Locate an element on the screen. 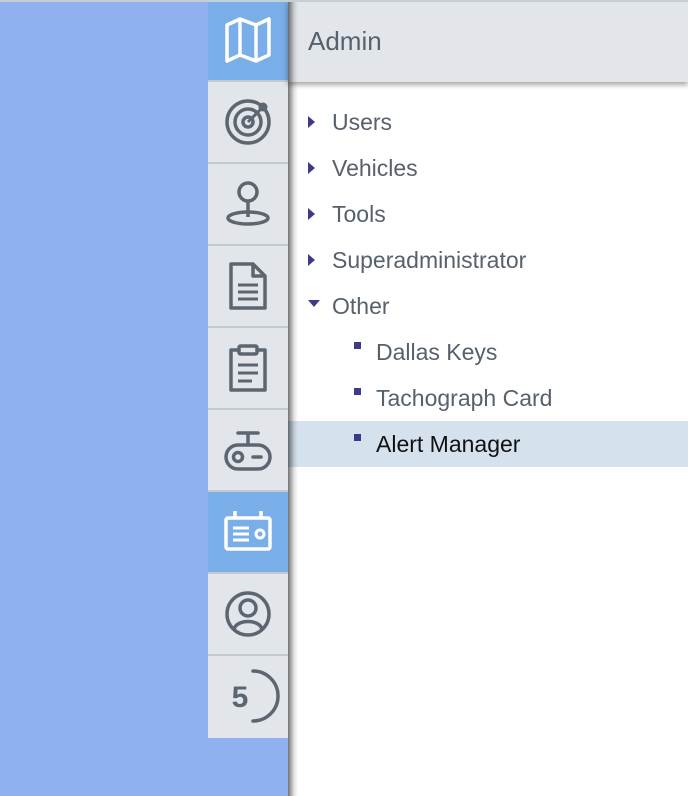 The width and height of the screenshot is (688, 796). remote-control-icon is located at coordinates (248, 451).